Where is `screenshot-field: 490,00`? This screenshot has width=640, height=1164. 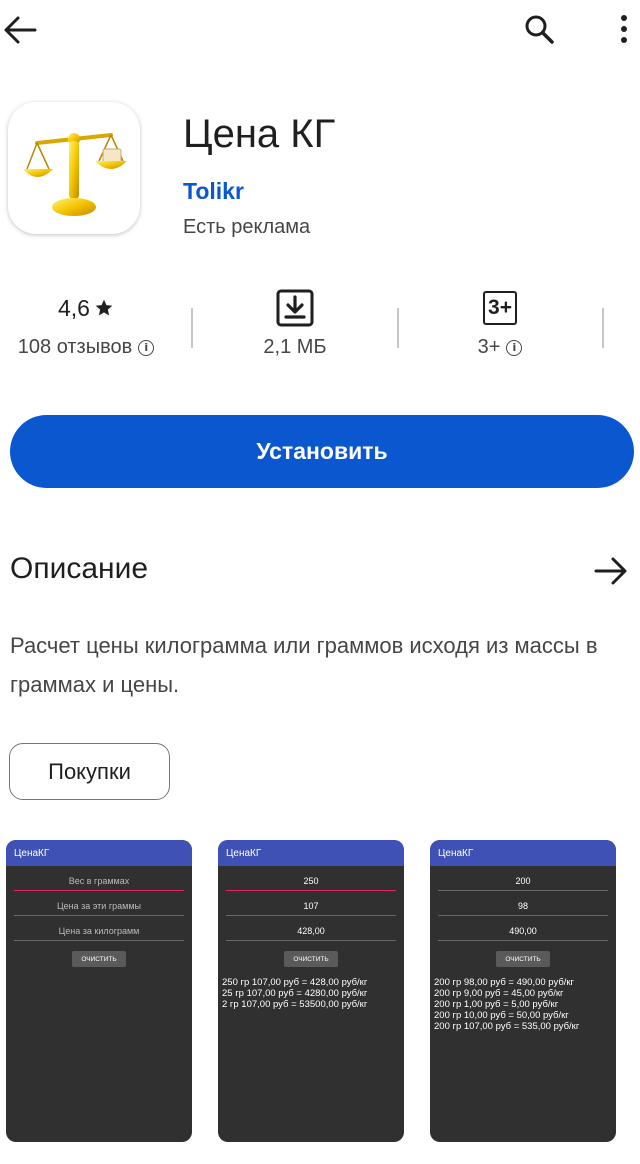
screenshot-field: 490,00 is located at coordinates (523, 928).